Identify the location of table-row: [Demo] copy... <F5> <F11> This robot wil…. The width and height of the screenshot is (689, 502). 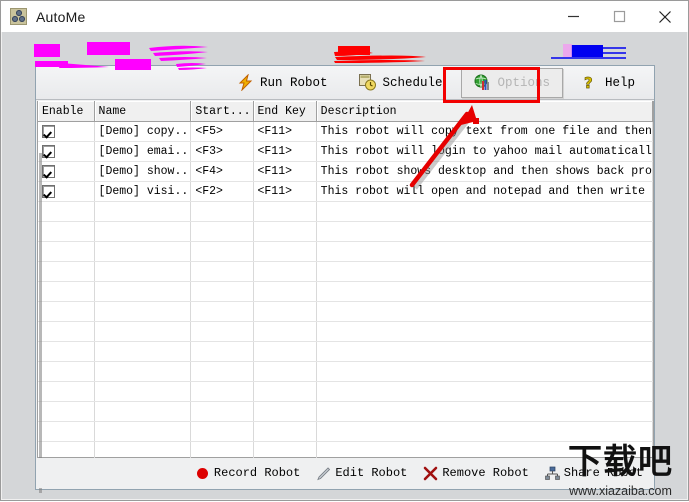
(346, 131).